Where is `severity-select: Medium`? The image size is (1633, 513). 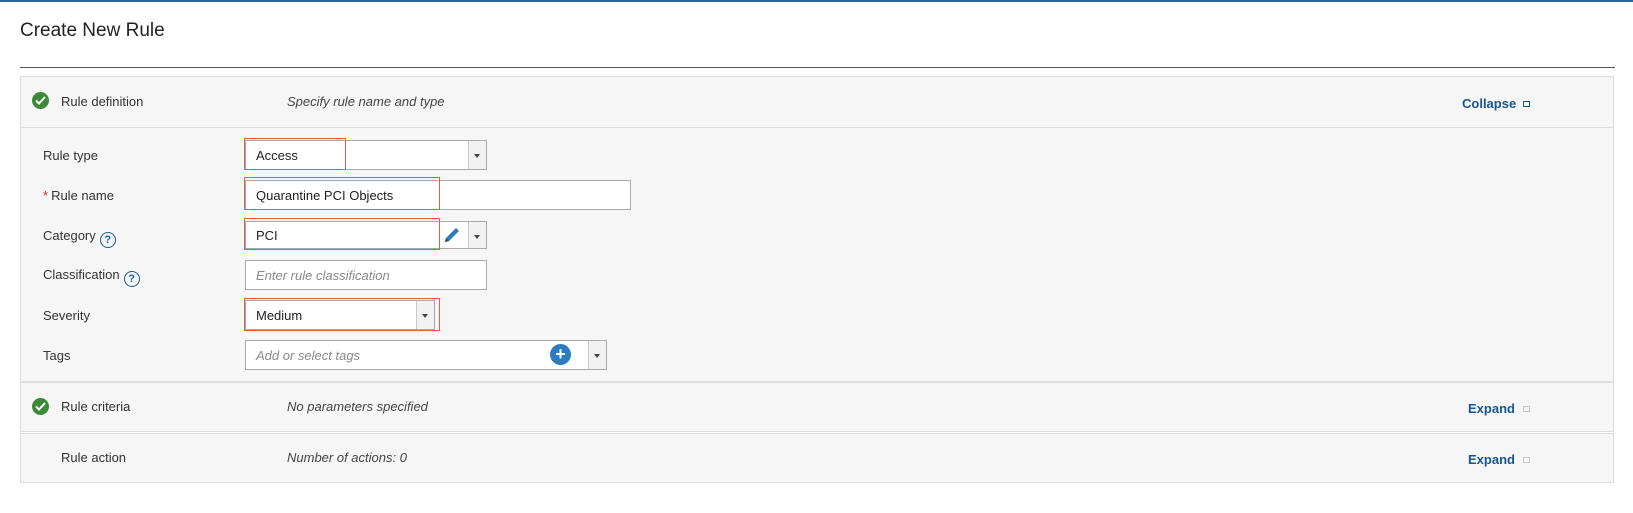
severity-select: Medium is located at coordinates (340, 315).